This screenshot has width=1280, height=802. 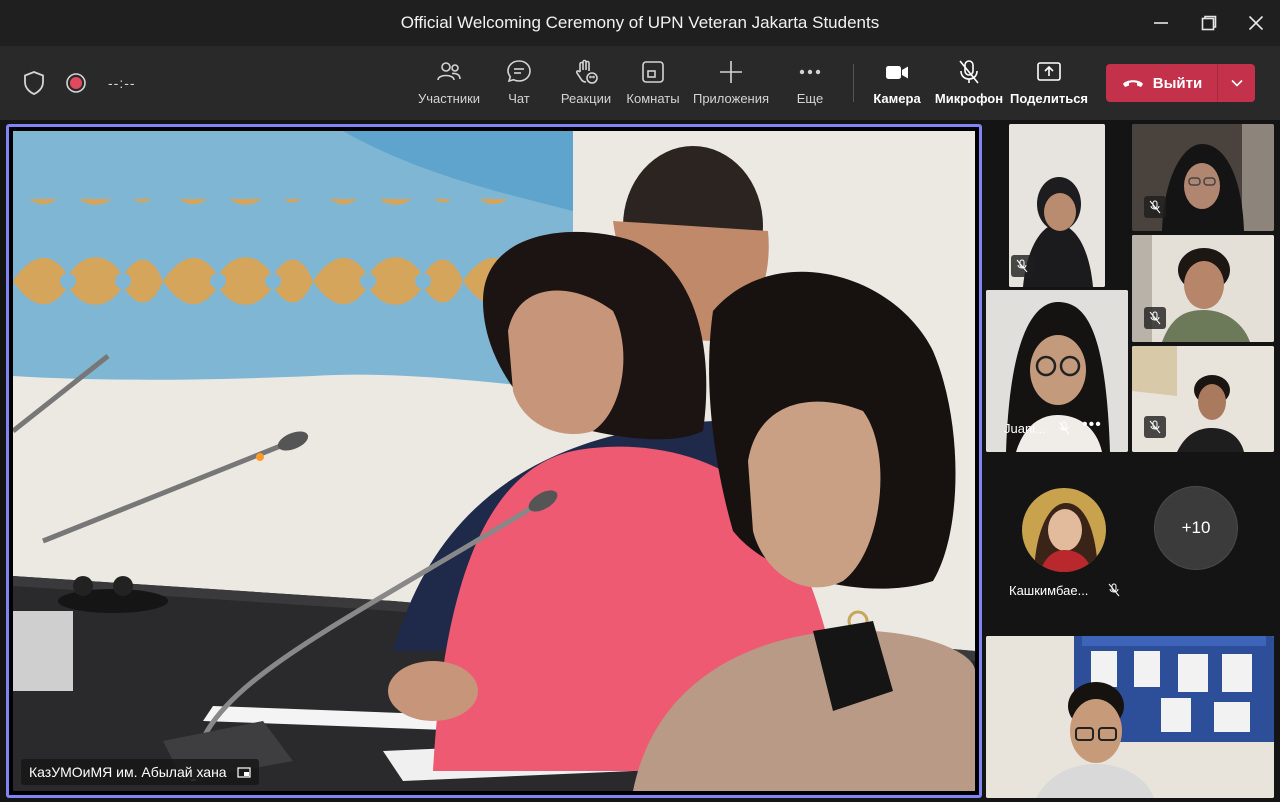 What do you see at coordinates (1196, 528) in the screenshot?
I see `more-participants-button: +10` at bounding box center [1196, 528].